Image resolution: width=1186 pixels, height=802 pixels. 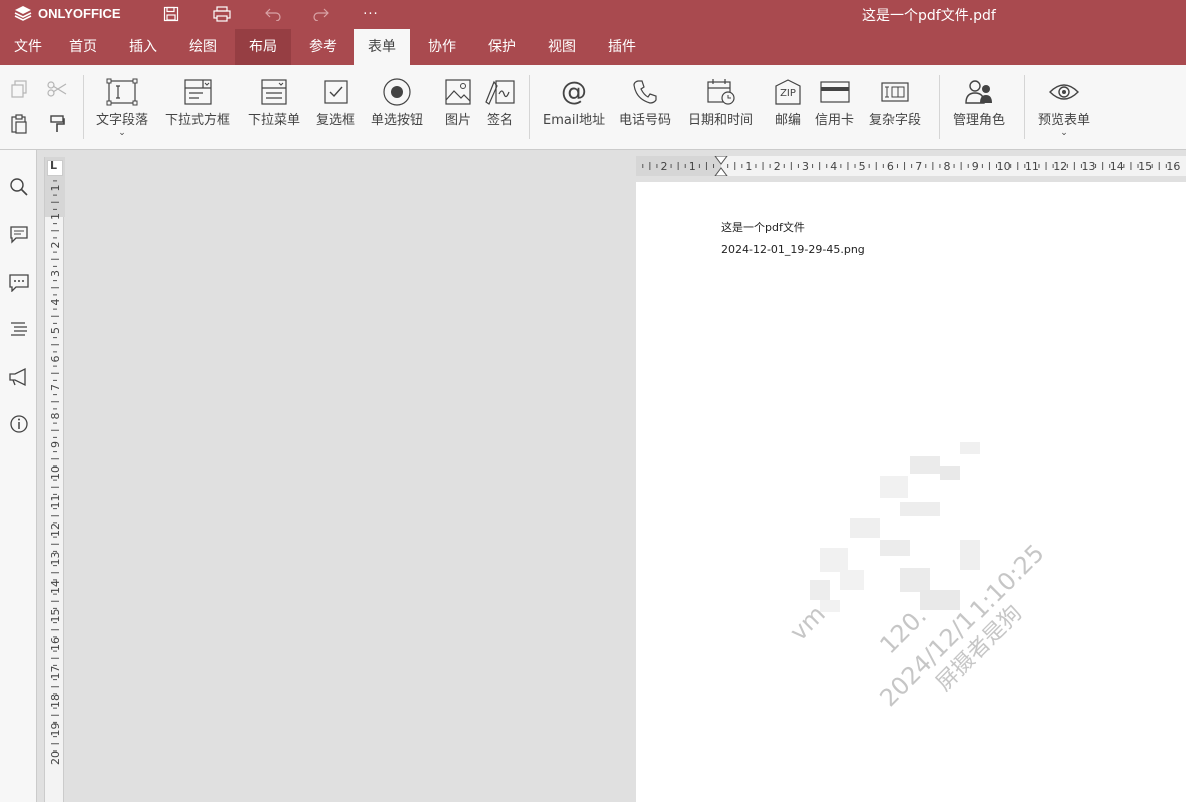 I want to click on text-field-label: 文字段落, so click(x=122, y=120).